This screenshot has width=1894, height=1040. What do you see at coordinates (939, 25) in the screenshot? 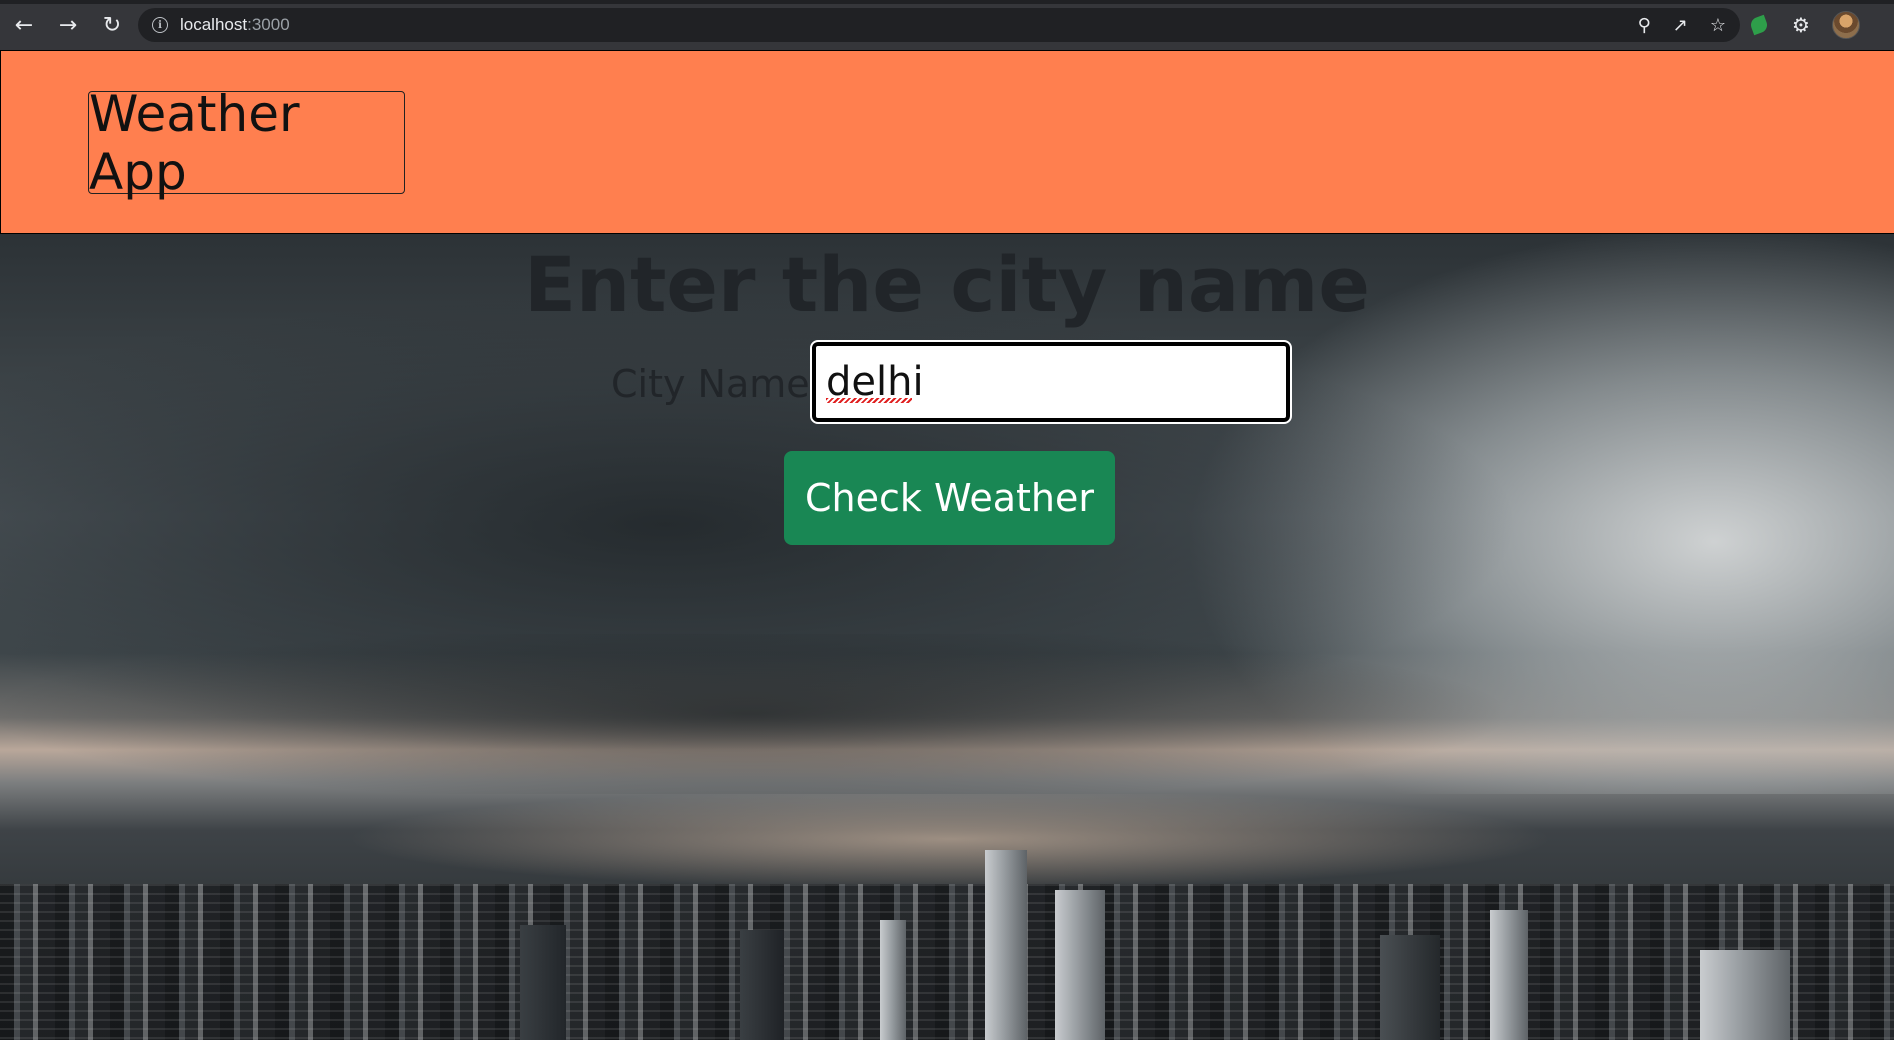
I see `address-bar: i localhost :3000 ⚲ ↗ ☆` at bounding box center [939, 25].